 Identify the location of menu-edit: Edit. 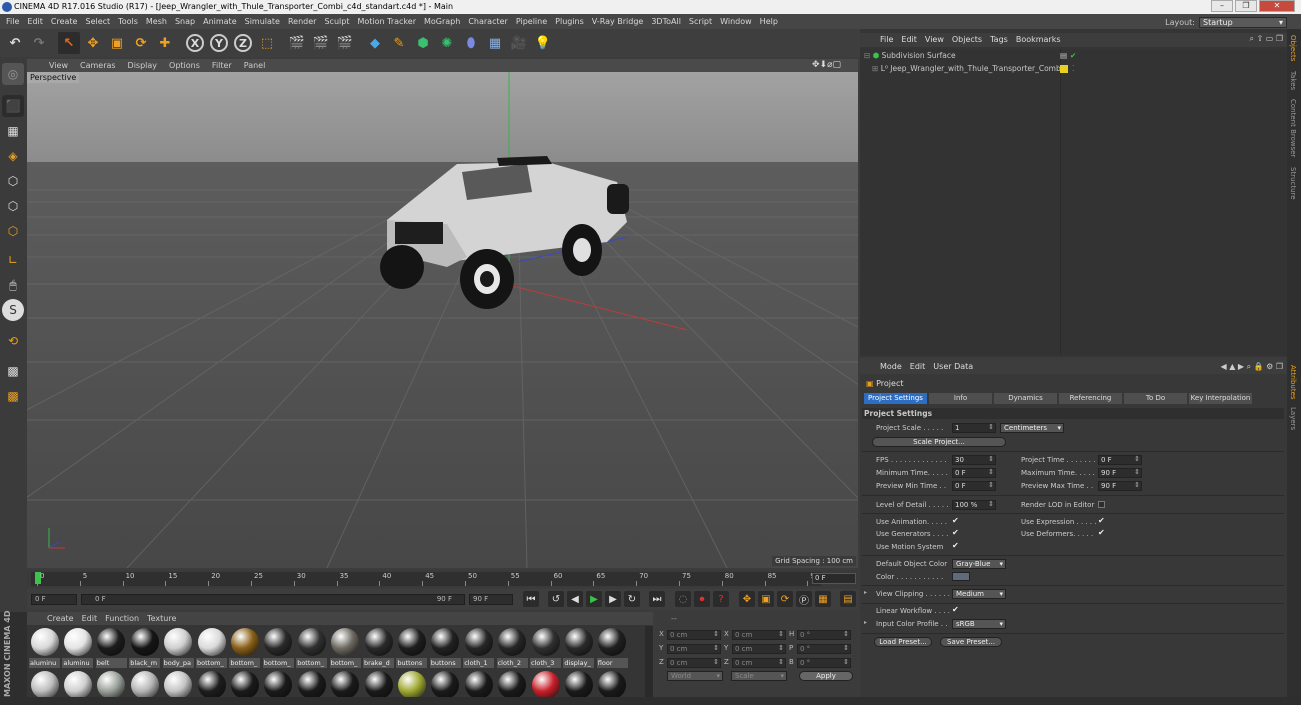
(35, 21).